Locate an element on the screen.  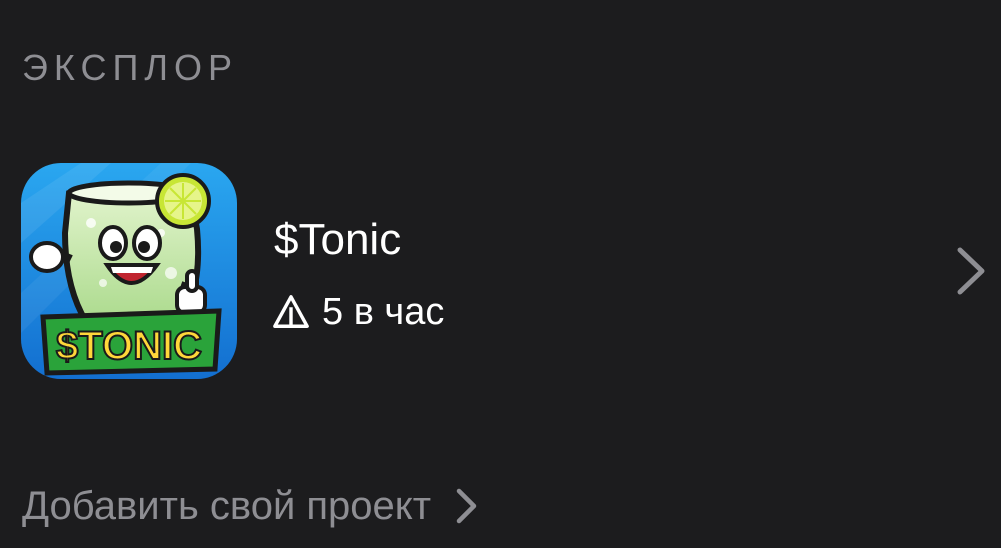
warning-triangle-icon is located at coordinates (291, 311).